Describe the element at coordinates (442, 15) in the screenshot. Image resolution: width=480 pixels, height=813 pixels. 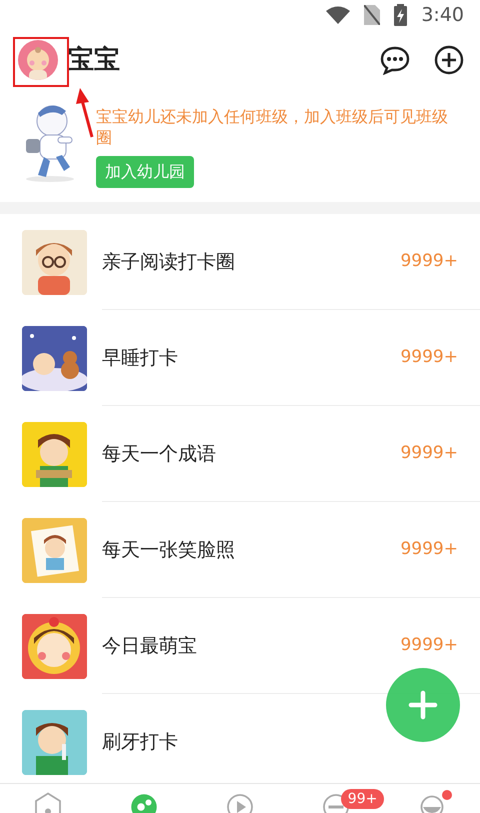
I see `status-time: 3:40` at that location.